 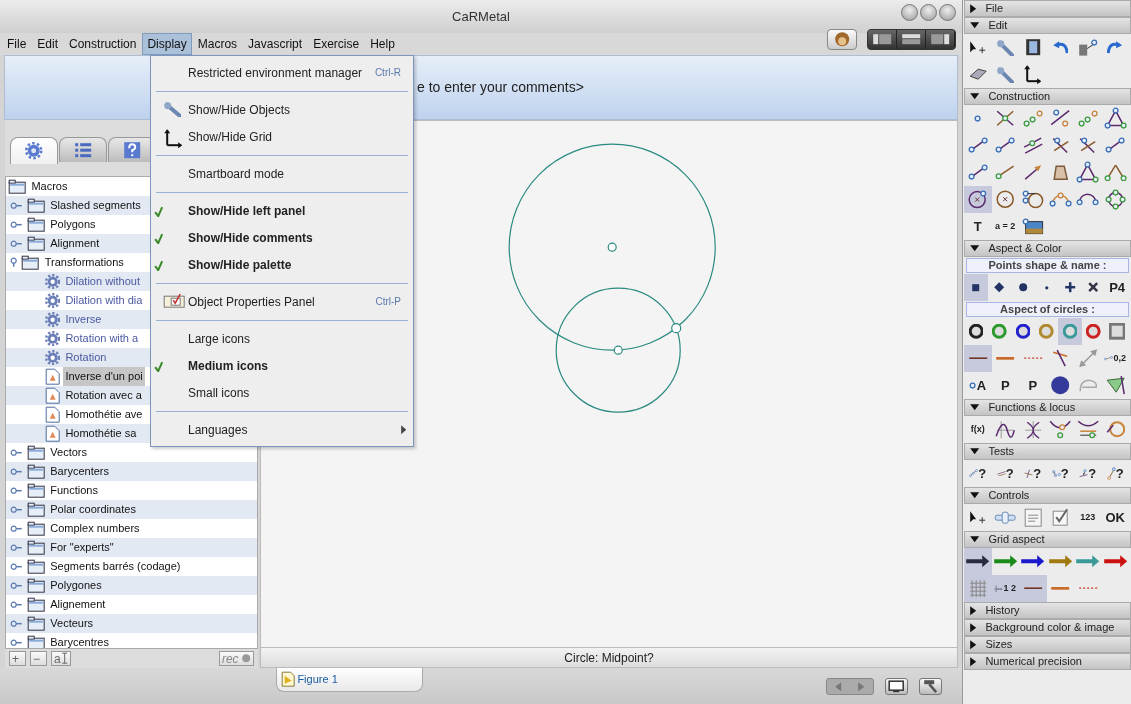 I want to click on tool-button: 1 2, so click(x=1005, y=588).